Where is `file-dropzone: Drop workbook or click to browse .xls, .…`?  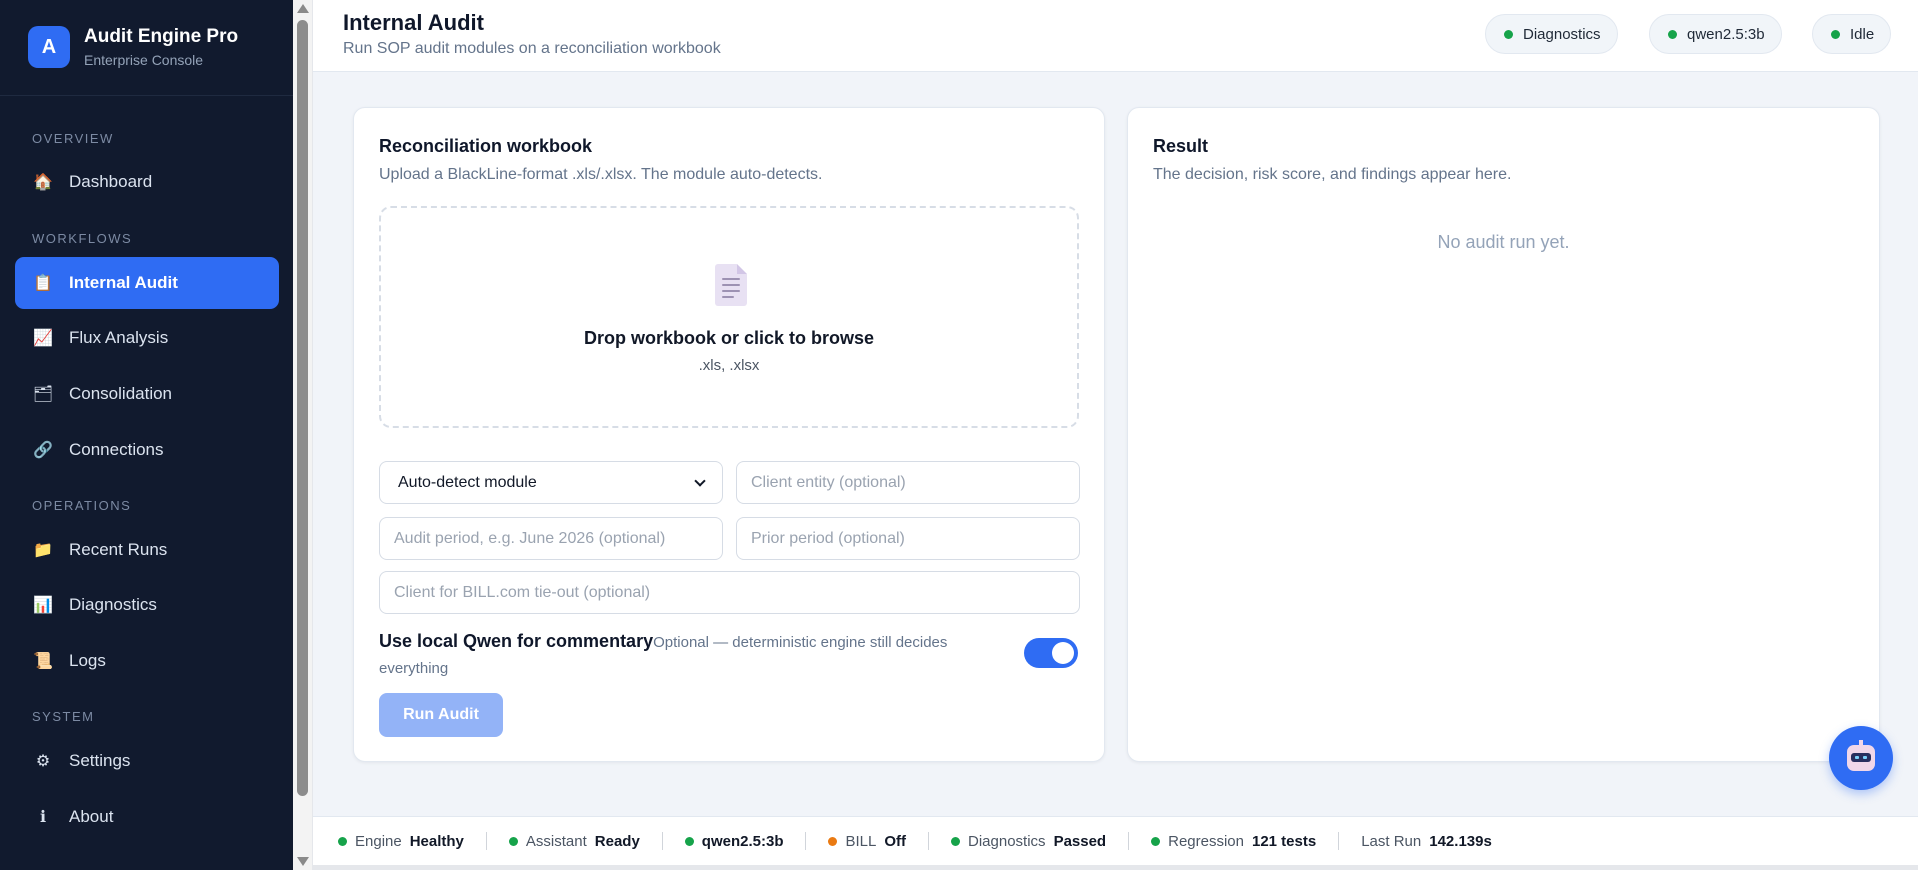
file-dropzone: Drop workbook or click to browse .xls, .… is located at coordinates (729, 317).